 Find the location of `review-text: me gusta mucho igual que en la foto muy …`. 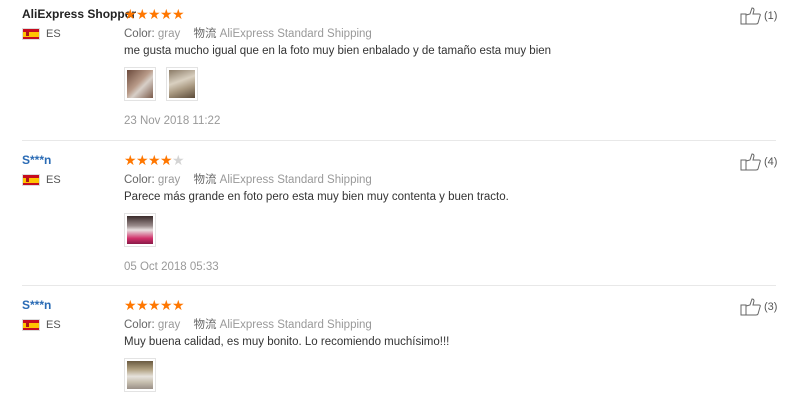

review-text: me gusta mucho igual que en la foto muy … is located at coordinates (338, 51).